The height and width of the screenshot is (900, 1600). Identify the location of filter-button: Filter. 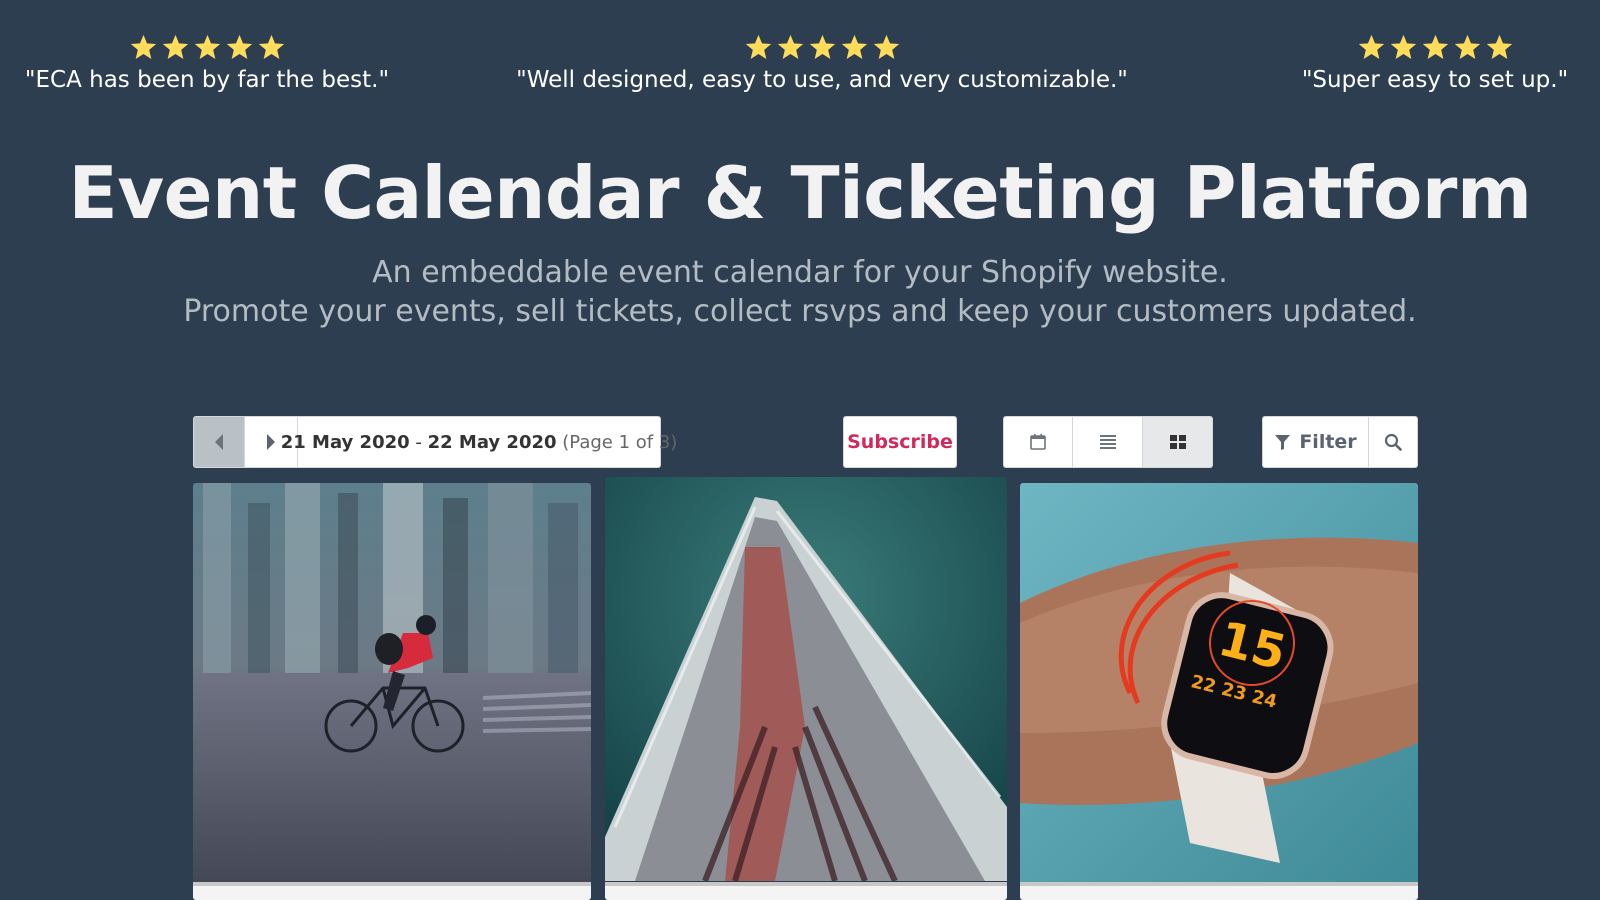
(1315, 442).